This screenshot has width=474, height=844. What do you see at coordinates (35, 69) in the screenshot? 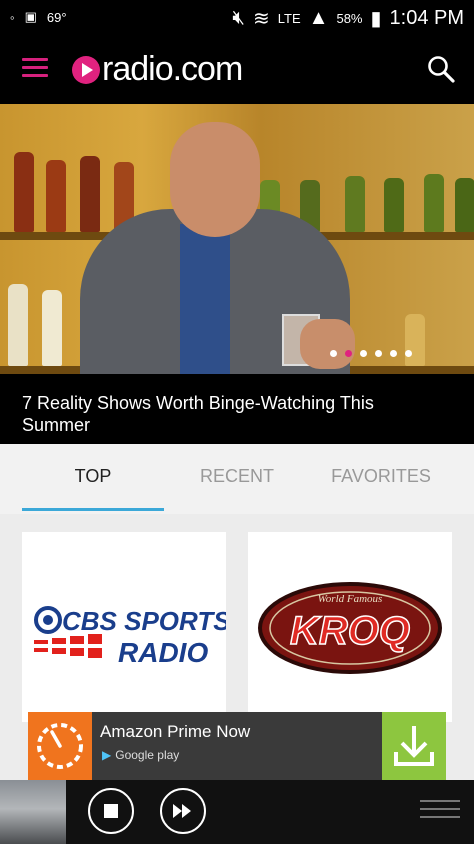
I see `hamburger-menu-icon` at bounding box center [35, 69].